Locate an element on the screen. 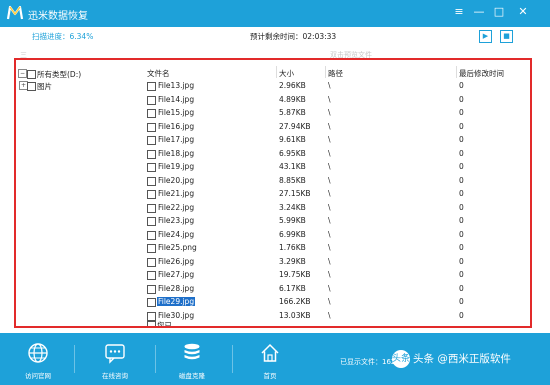 The width and height of the screenshot is (550, 385). play-icon: ▶ is located at coordinates (485, 36).